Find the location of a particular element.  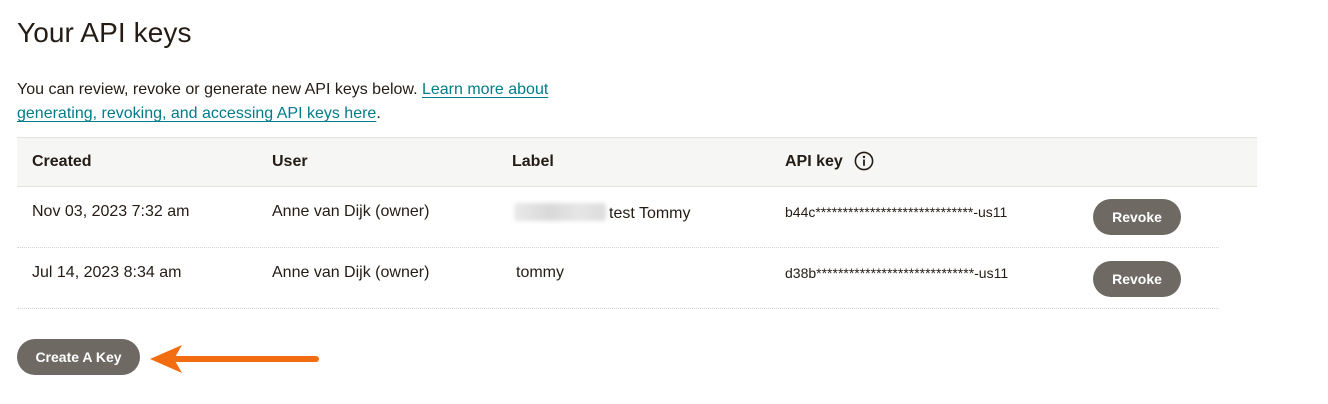

label-text: test Tommy is located at coordinates (650, 213).